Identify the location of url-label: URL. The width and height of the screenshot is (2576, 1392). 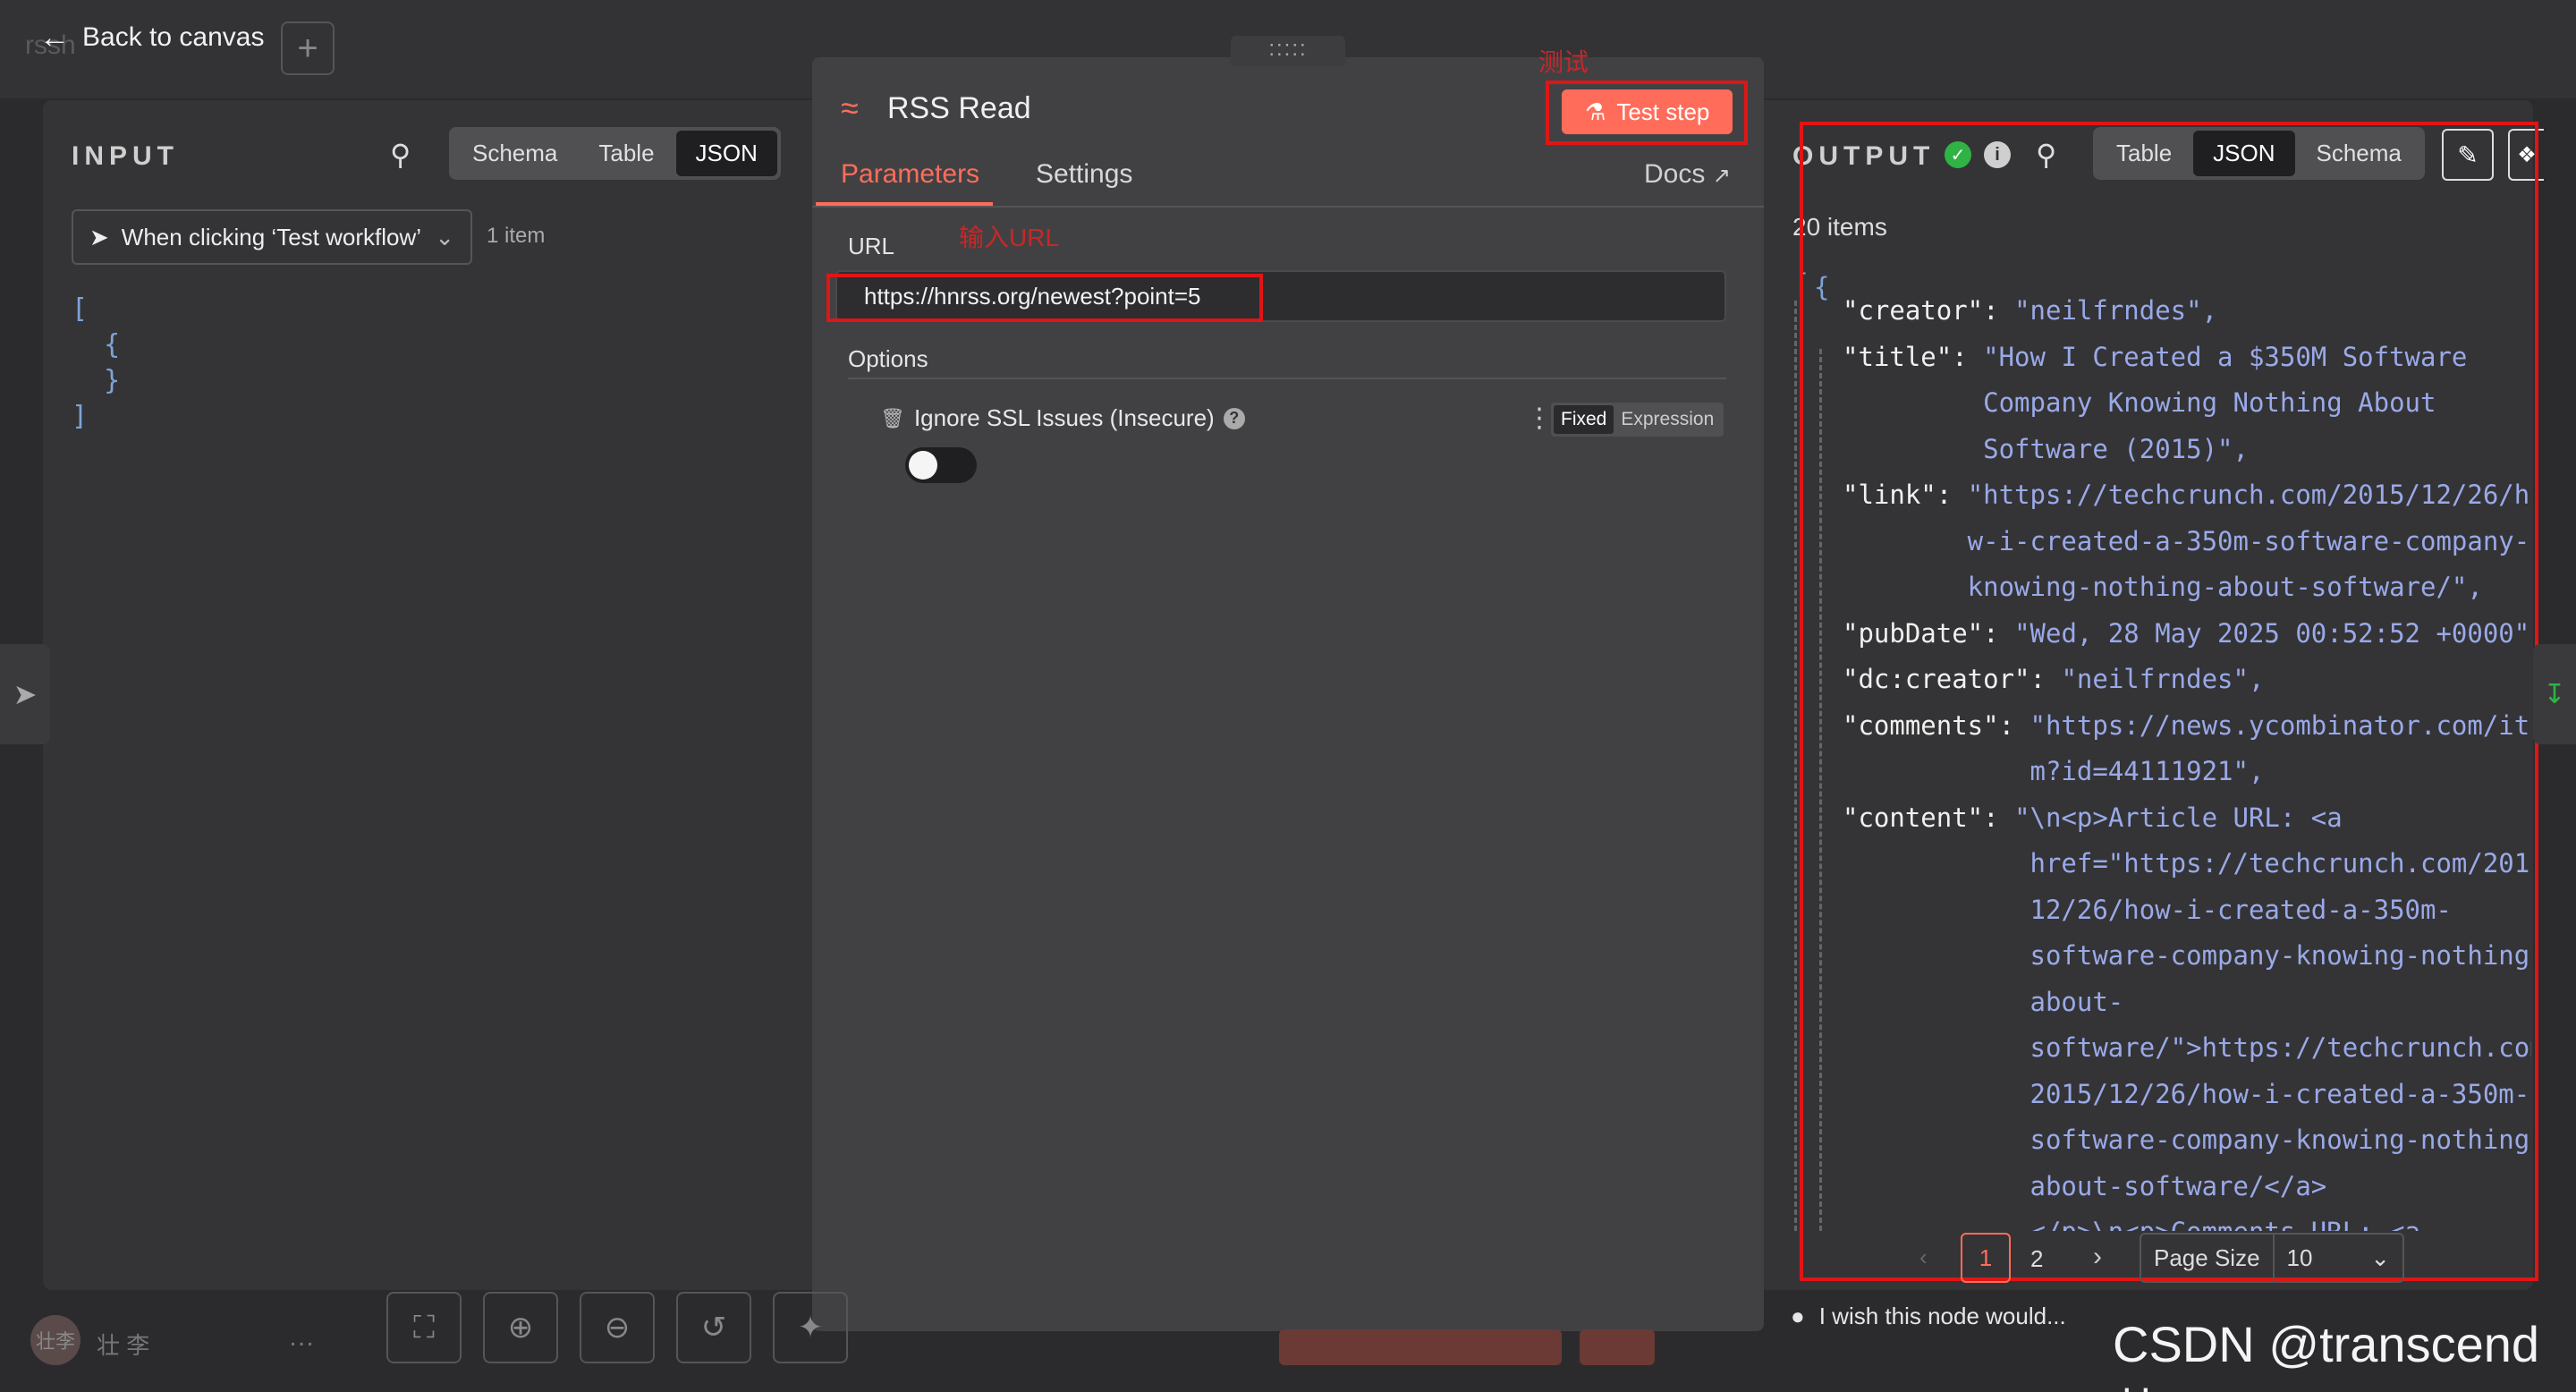
(871, 246).